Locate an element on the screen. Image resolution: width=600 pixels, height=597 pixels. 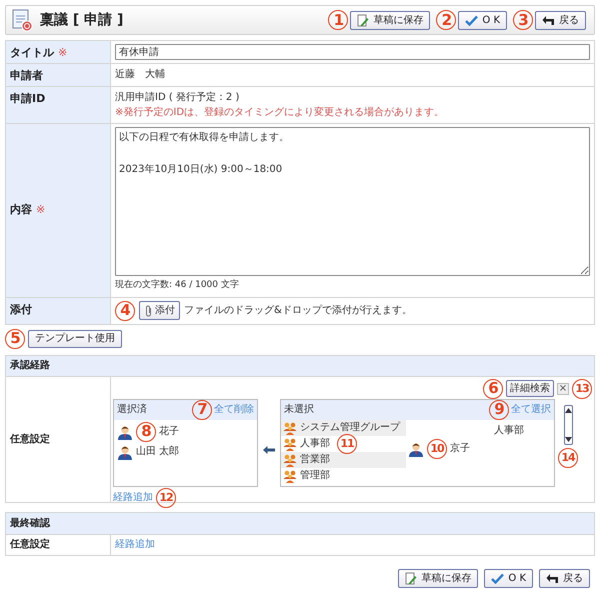
up-arrow-icon is located at coordinates (568, 410).